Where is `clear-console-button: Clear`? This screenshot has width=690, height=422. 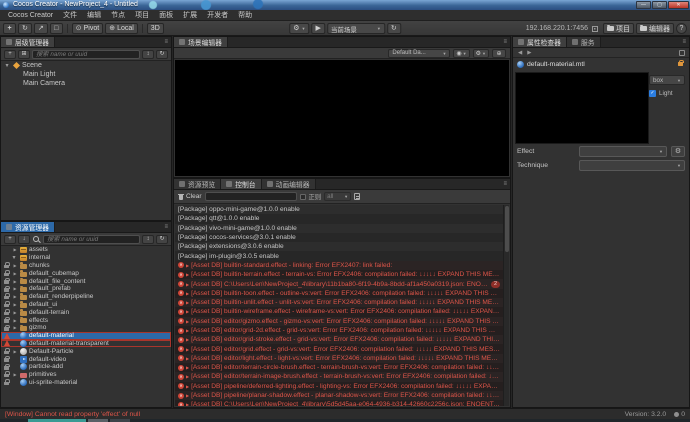
clear-console-button: Clear is located at coordinates (190, 196).